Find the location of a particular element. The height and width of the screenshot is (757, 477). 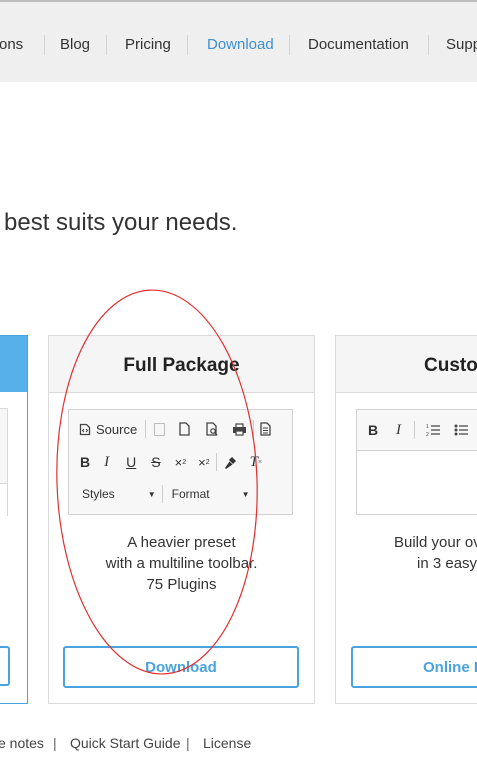

print-button is located at coordinates (239, 429).